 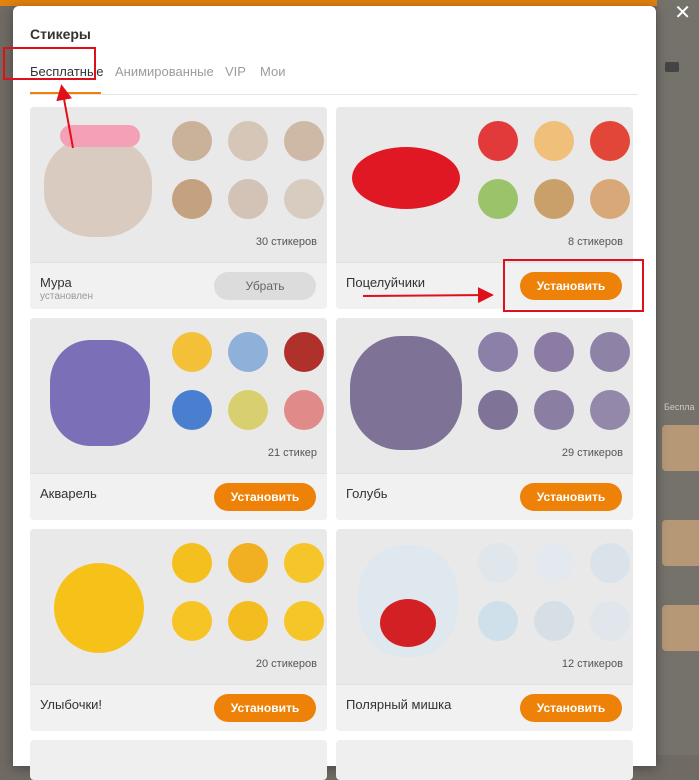 What do you see at coordinates (406, 393) in the screenshot?
I see `pigeon-sticker-icon` at bounding box center [406, 393].